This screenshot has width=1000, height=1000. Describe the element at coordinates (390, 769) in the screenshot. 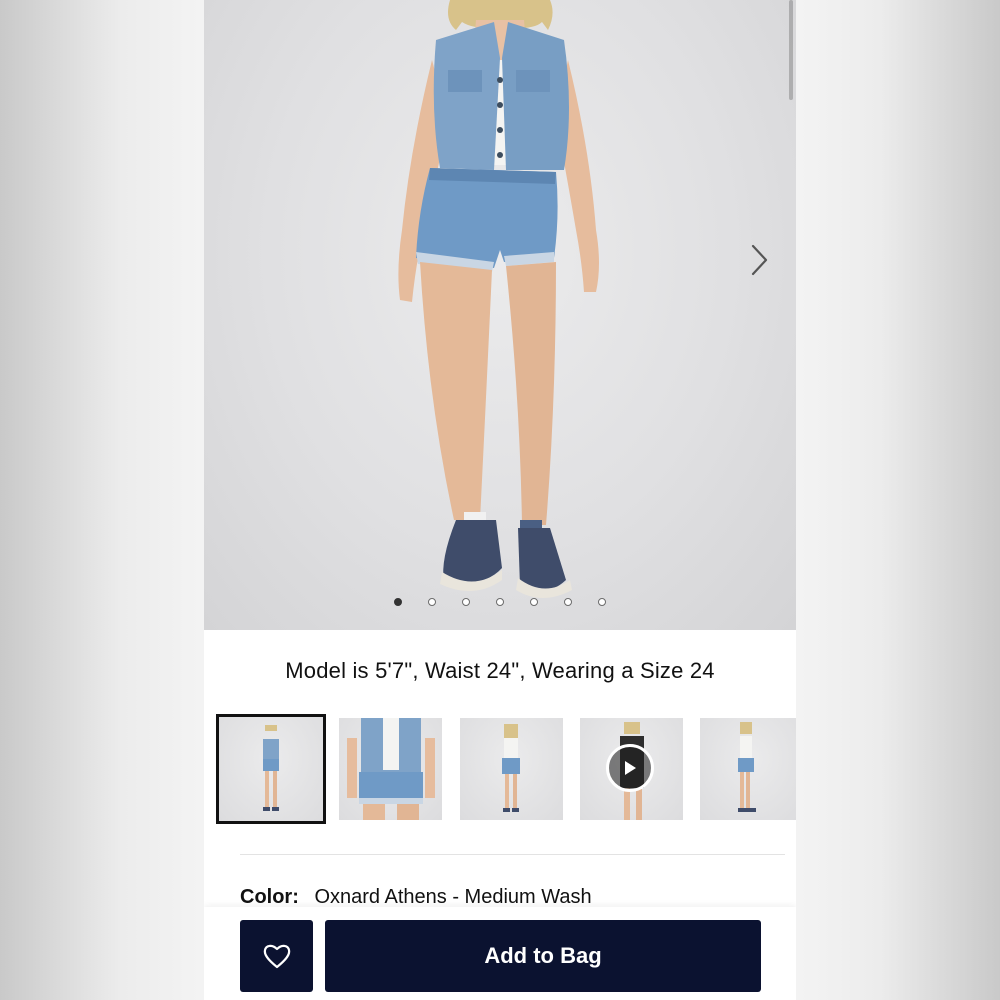

I see `thumbnail-detail` at that location.